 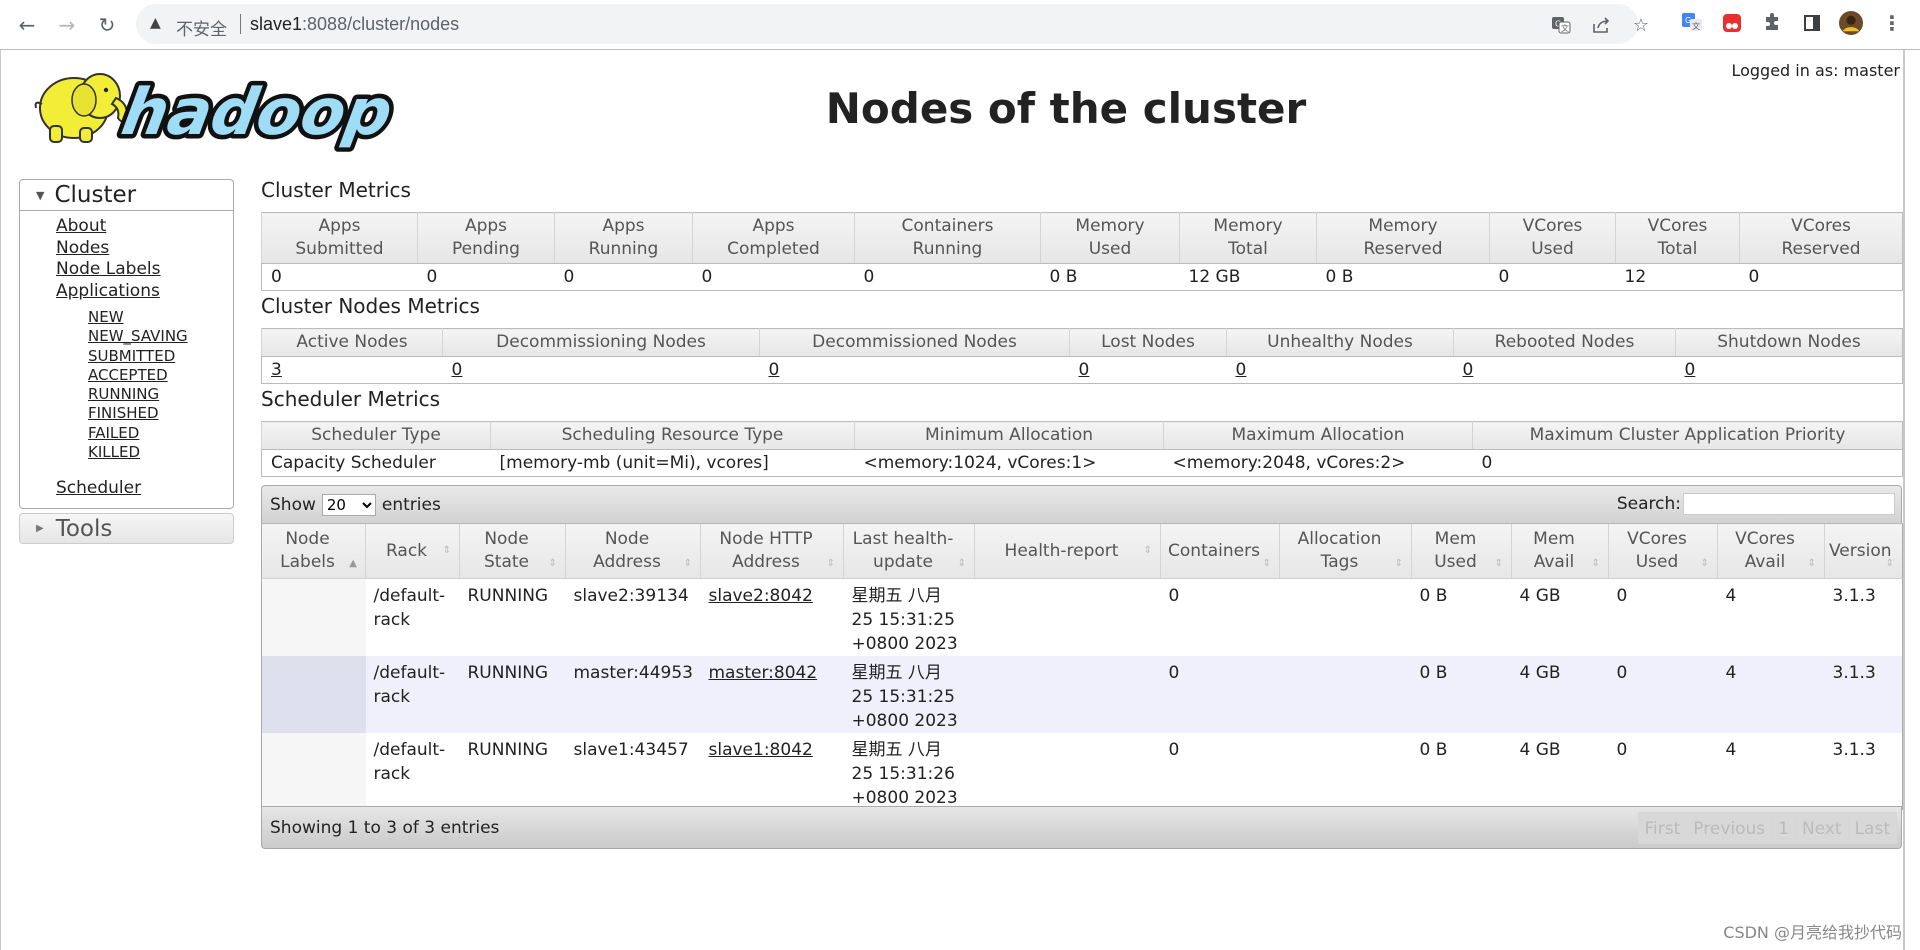 What do you see at coordinates (354, 24) in the screenshot?
I see `url-text: slave1:8088/cluster/nodes` at bounding box center [354, 24].